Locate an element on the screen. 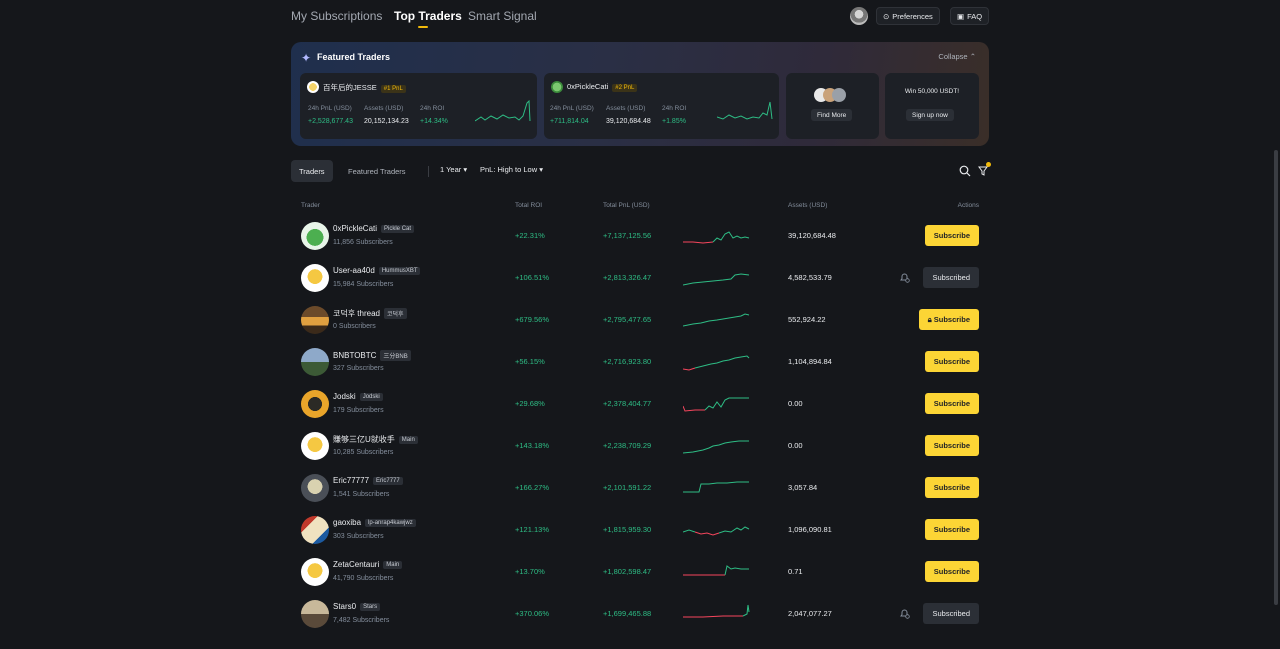 Image resolution: width=1280 pixels, height=649 pixels. subscriber-count: 11,856 Subscribers is located at coordinates (363, 242).